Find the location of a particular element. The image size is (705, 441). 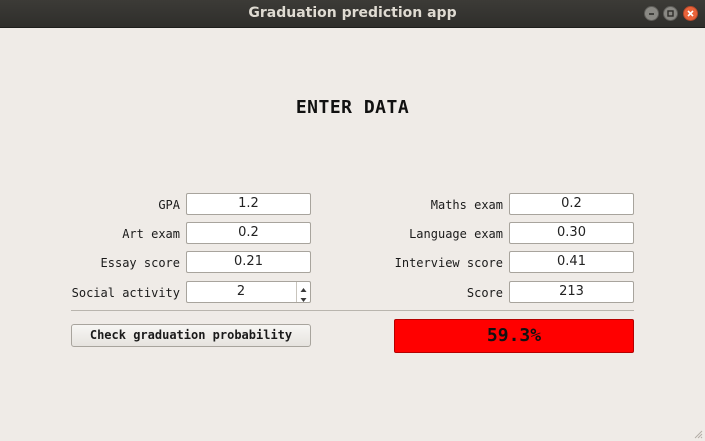

spin-arrows is located at coordinates (303, 292).